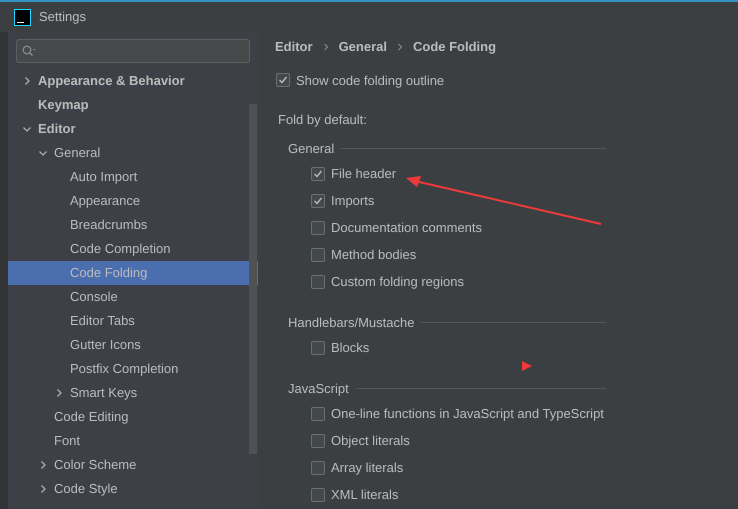 The image size is (738, 509). Describe the element at coordinates (458, 174) in the screenshot. I see `checkbox-option: File header` at that location.